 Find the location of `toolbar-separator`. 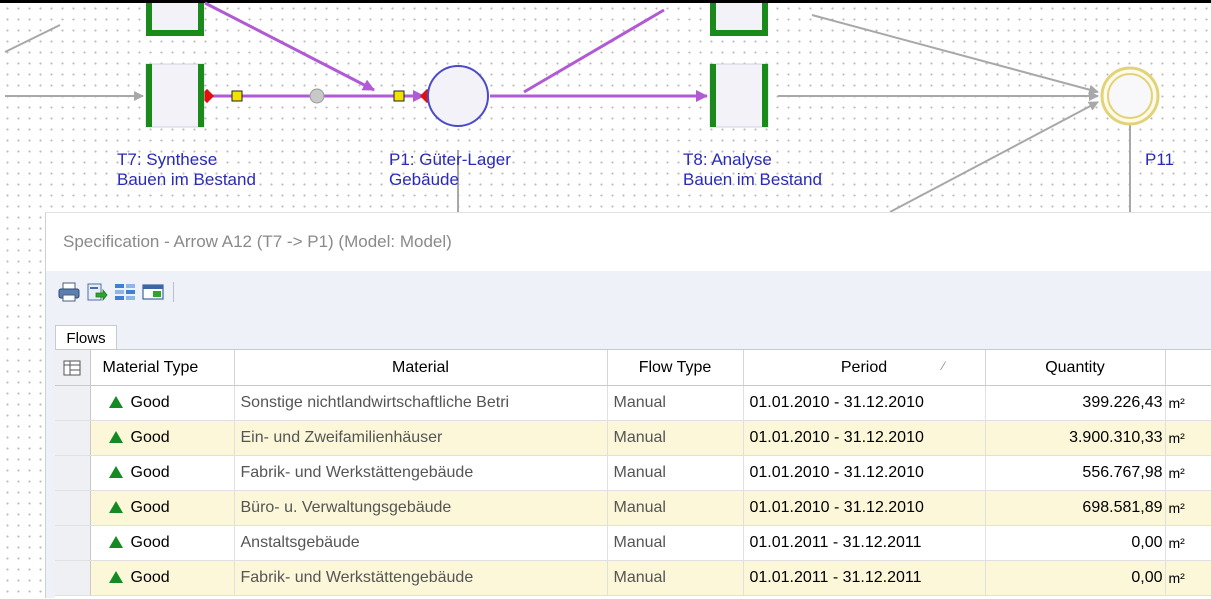

toolbar-separator is located at coordinates (173, 292).